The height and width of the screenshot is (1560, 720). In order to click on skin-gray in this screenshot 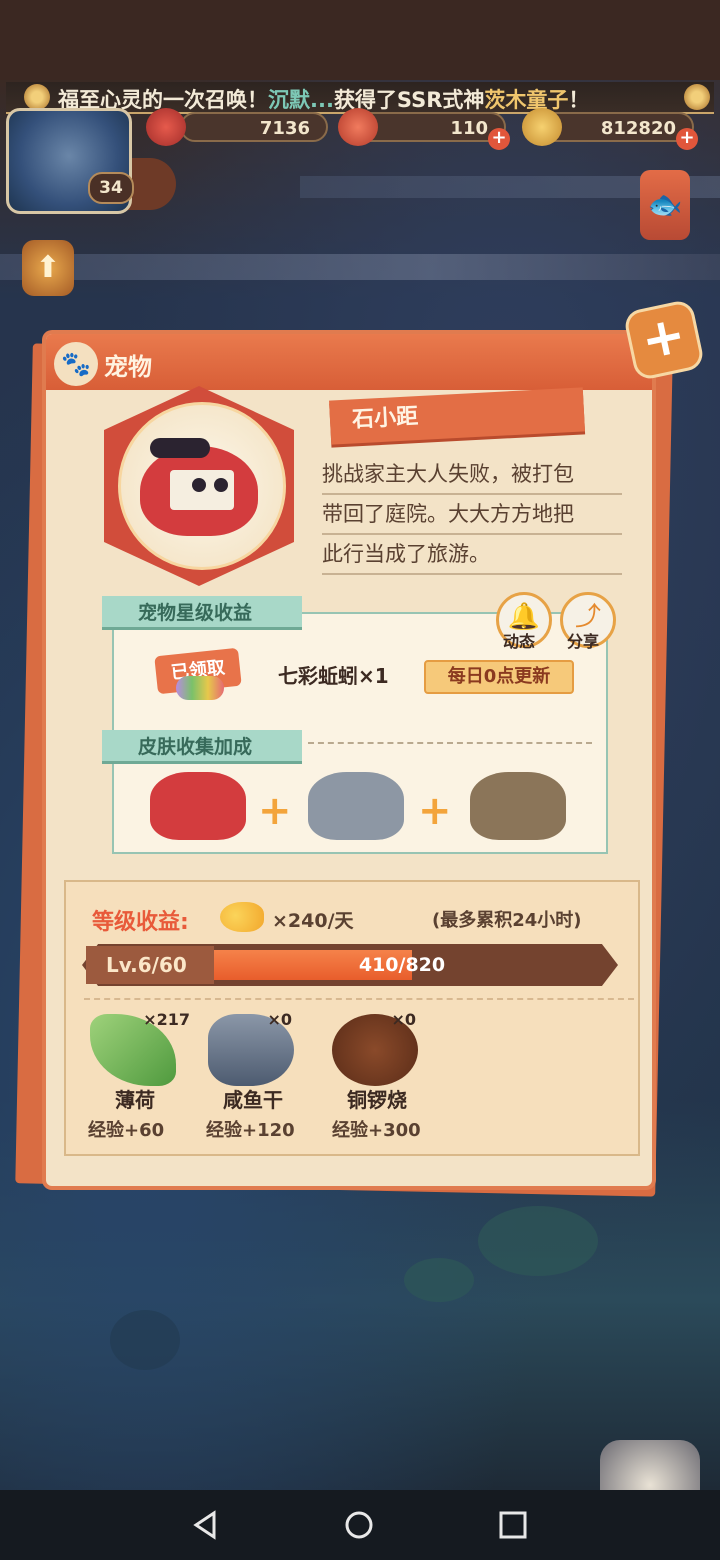, I will do `click(356, 806)`.